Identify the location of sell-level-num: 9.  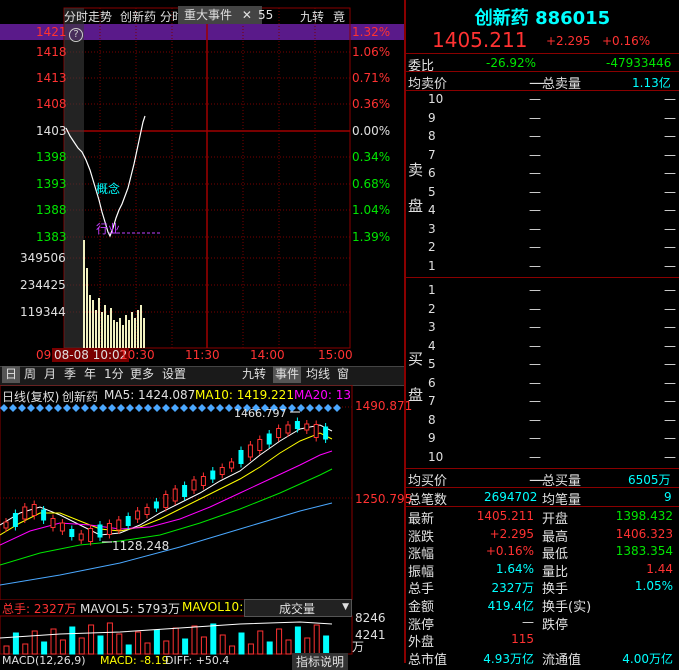
(432, 117).